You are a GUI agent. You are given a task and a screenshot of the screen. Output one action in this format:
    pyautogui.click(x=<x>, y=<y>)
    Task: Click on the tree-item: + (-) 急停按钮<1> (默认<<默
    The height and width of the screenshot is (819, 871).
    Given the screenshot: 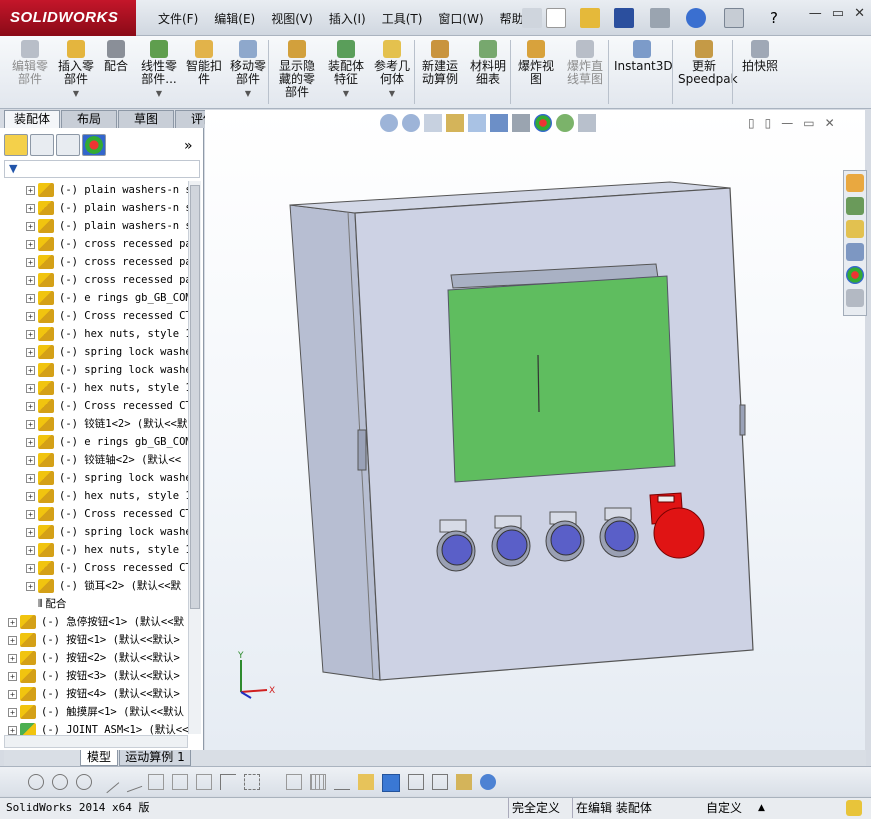 What is the action you would take?
    pyautogui.click(x=98, y=622)
    